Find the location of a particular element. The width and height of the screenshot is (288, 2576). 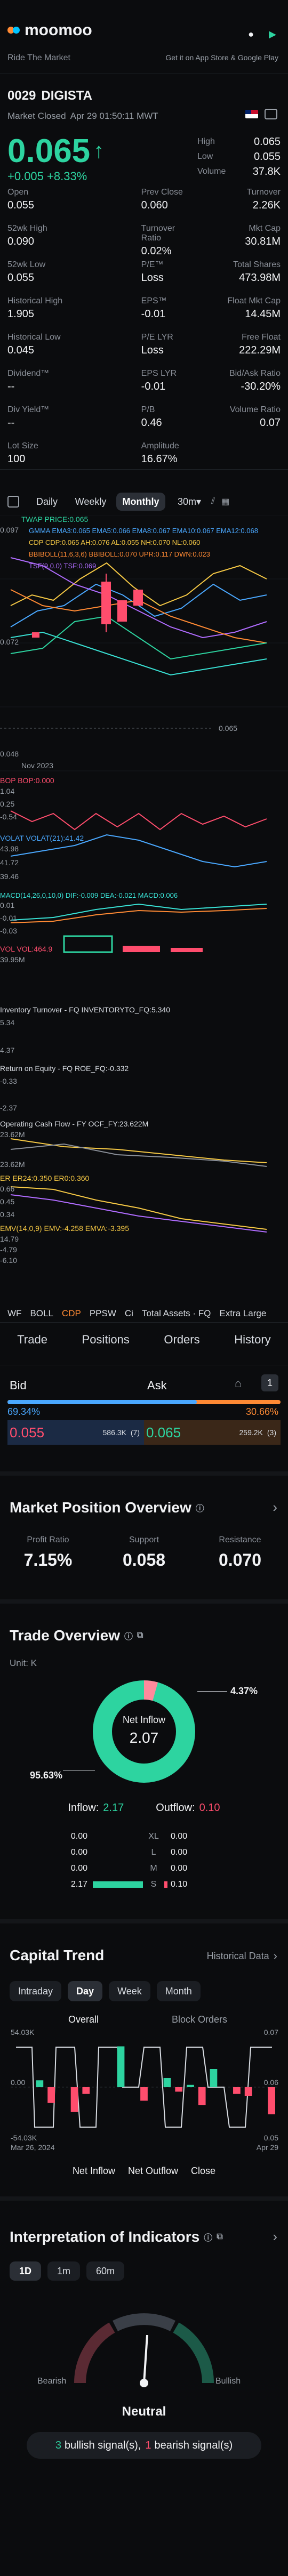

stat-label: Free Float is located at coordinates (261, 337).